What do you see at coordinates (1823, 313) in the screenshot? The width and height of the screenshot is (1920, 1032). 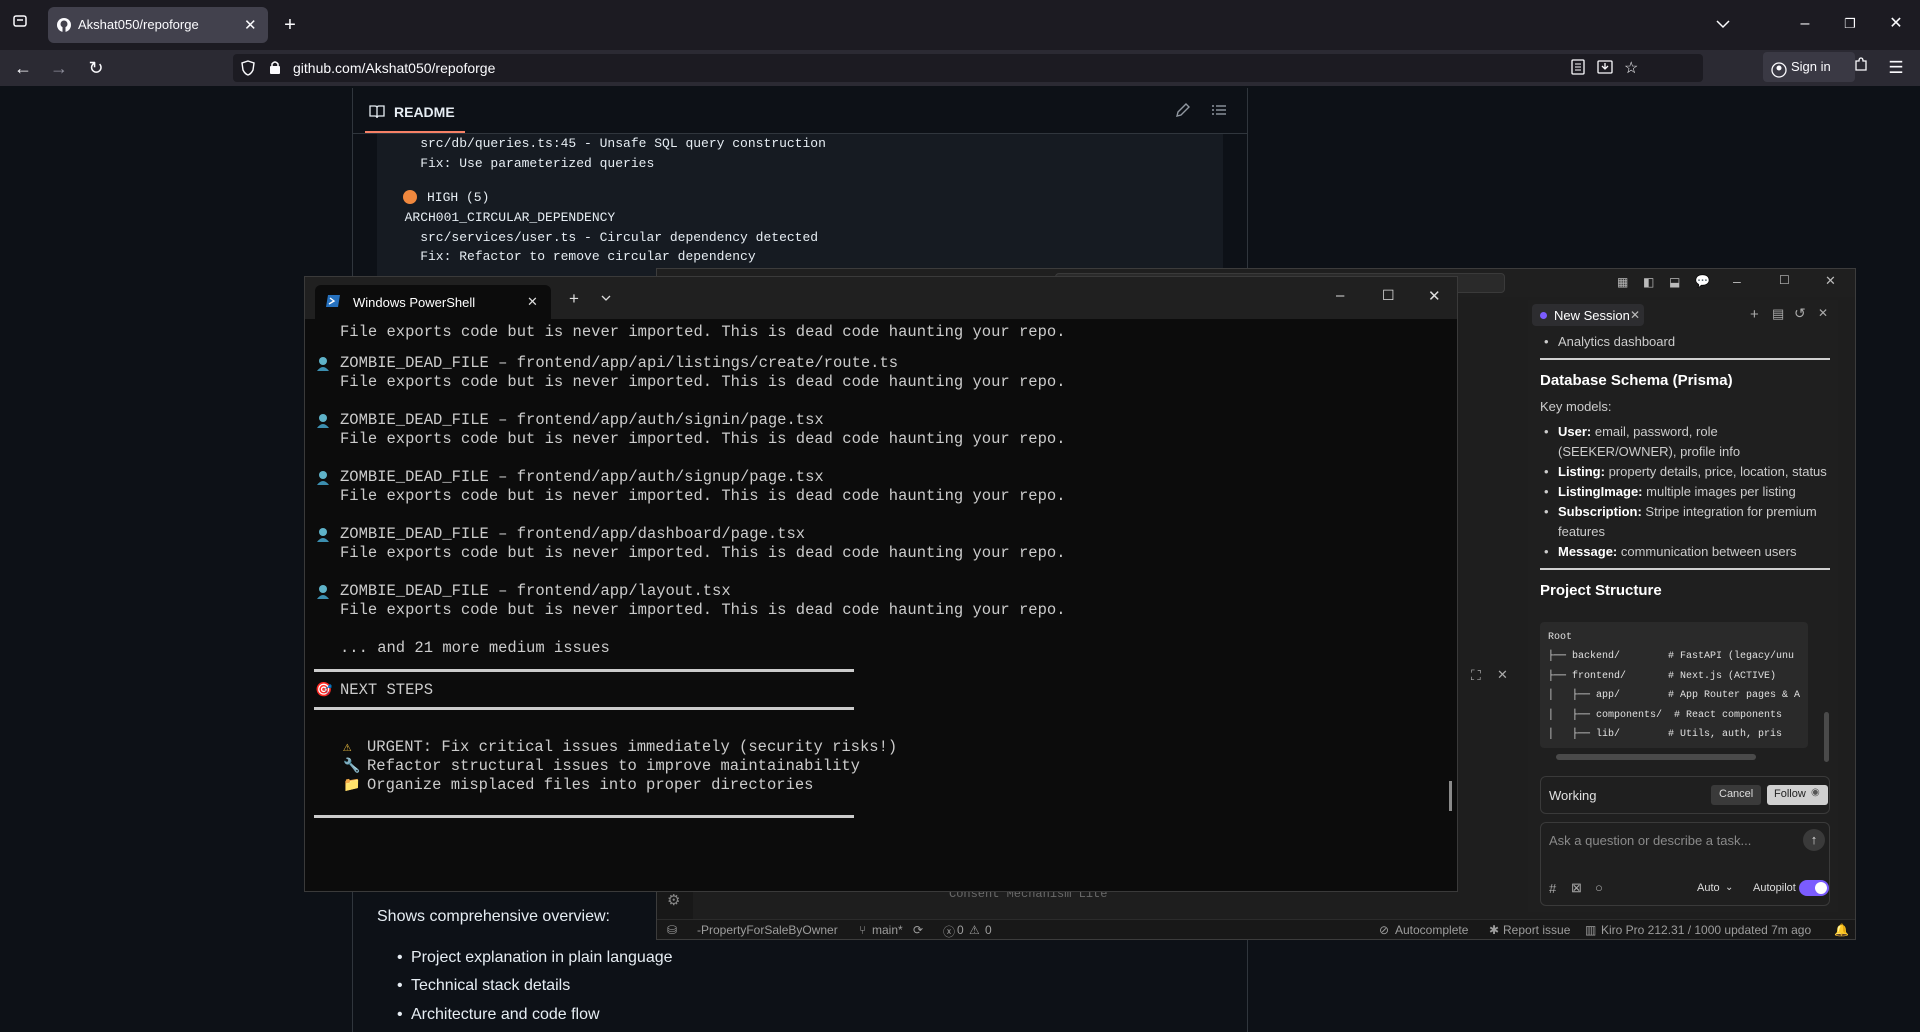 I see `close-chat-icon: ✕` at bounding box center [1823, 313].